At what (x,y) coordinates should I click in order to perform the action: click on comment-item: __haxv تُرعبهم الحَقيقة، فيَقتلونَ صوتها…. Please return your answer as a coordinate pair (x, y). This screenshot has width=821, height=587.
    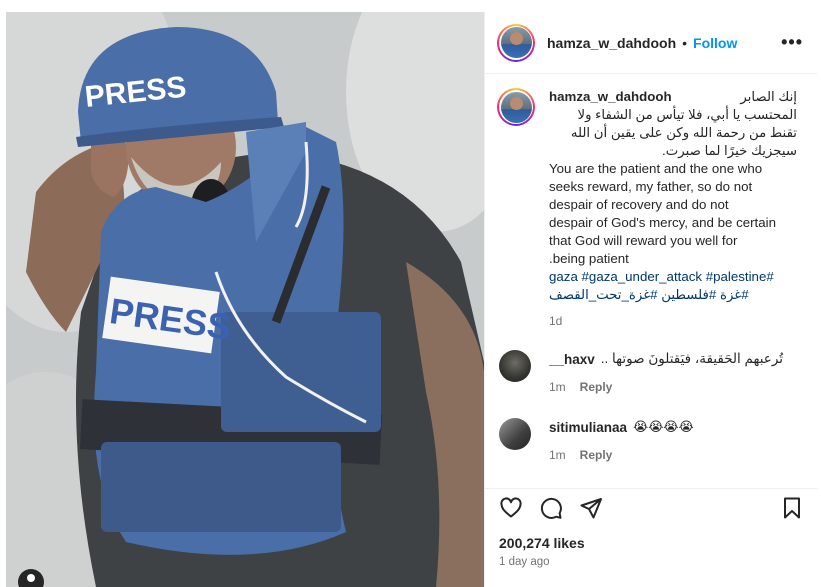
    Looking at the image, I should click on (651, 372).